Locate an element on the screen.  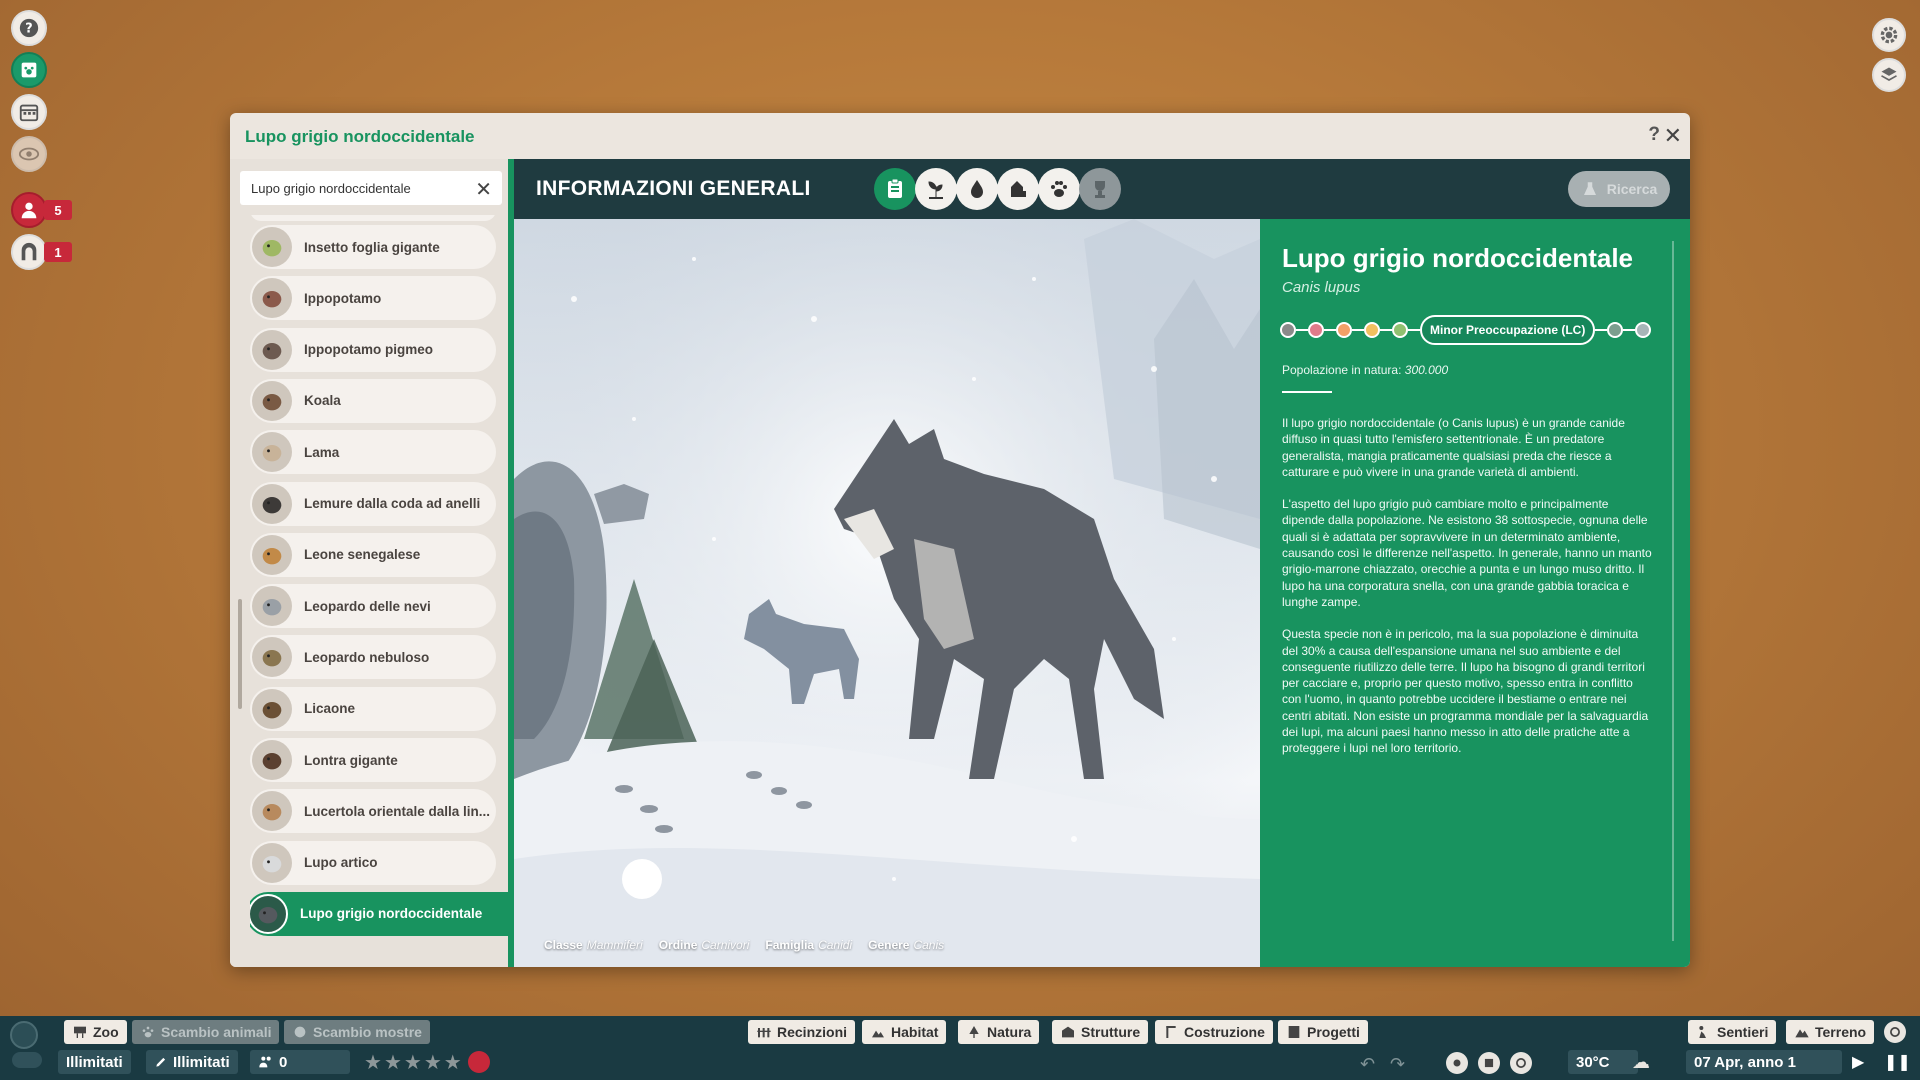
blueprint-icon is located at coordinates (1294, 1032).